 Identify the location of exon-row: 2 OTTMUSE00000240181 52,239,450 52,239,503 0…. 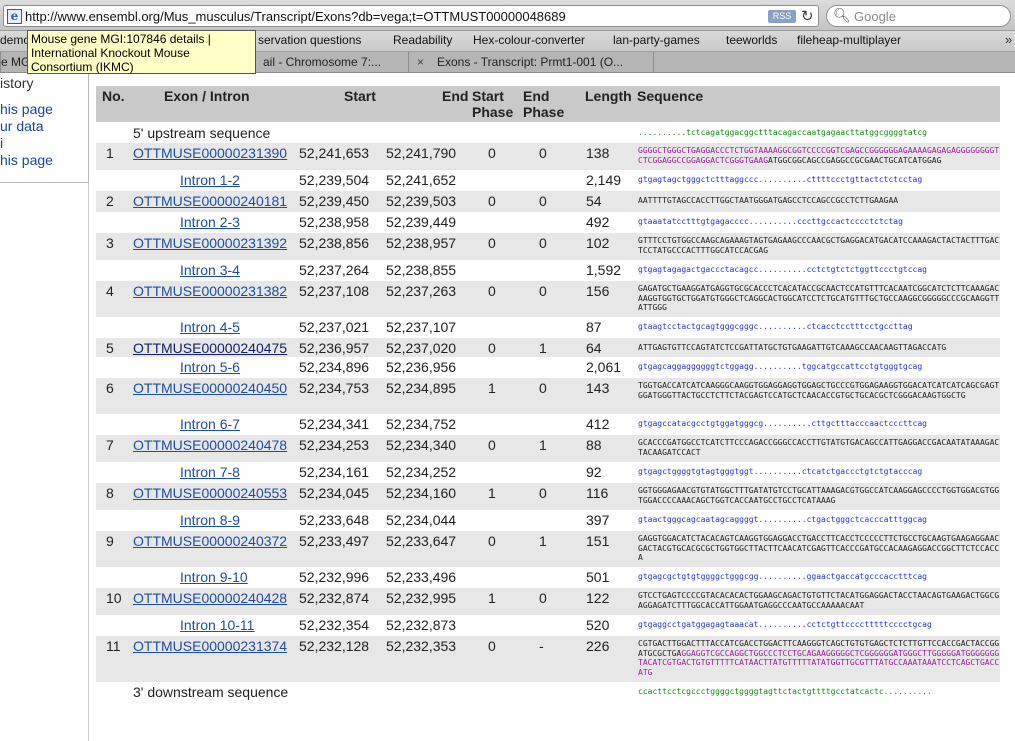
(548, 201).